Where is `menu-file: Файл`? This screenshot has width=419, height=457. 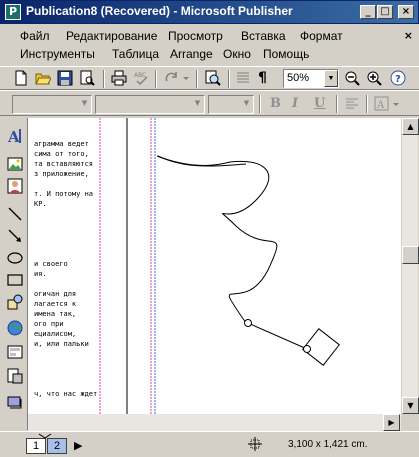
menu-file: Файл is located at coordinates (35, 36).